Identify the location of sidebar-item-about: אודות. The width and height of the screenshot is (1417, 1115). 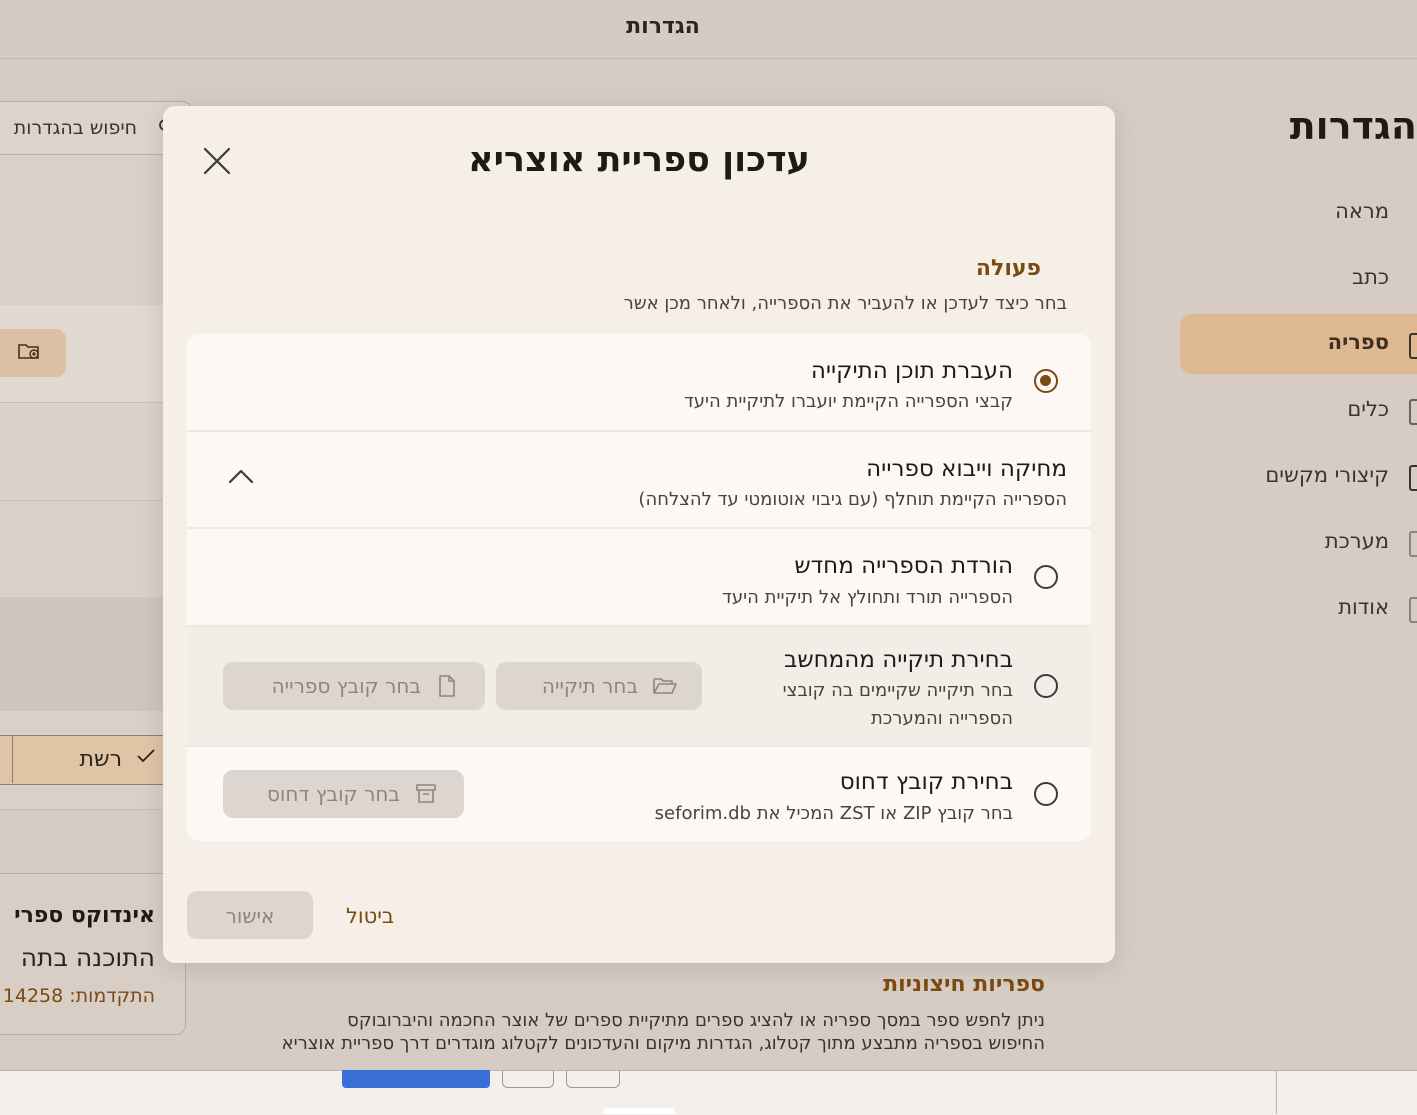
(1363, 607).